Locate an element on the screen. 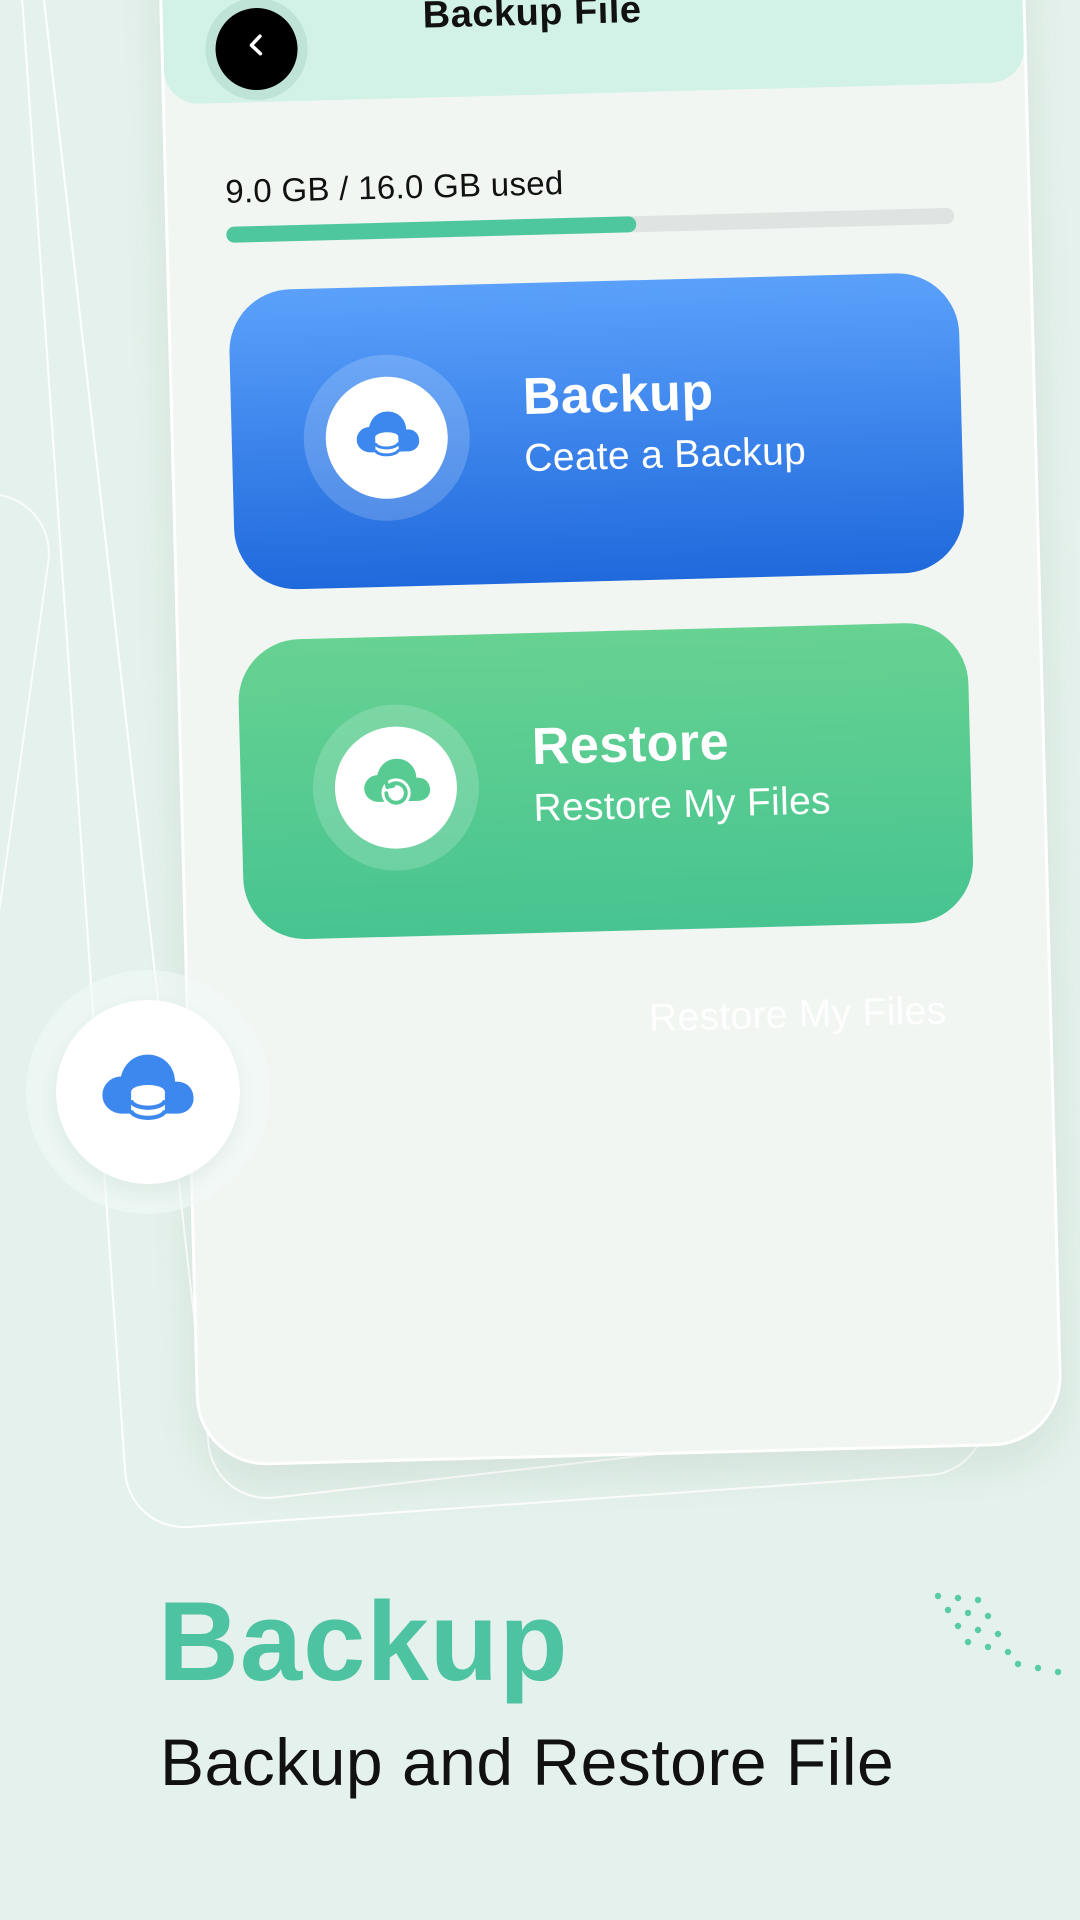  restore-card-title: Restore is located at coordinates (630, 744).